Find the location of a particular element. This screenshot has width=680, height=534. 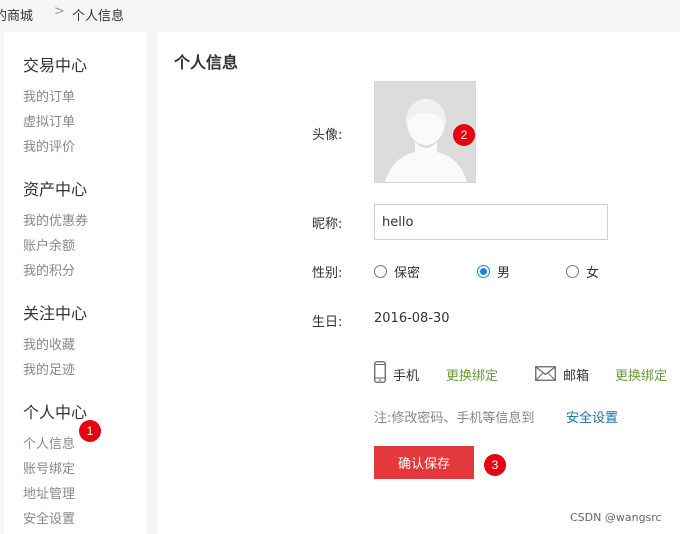

annotation-badge-3: 3 is located at coordinates (495, 465).